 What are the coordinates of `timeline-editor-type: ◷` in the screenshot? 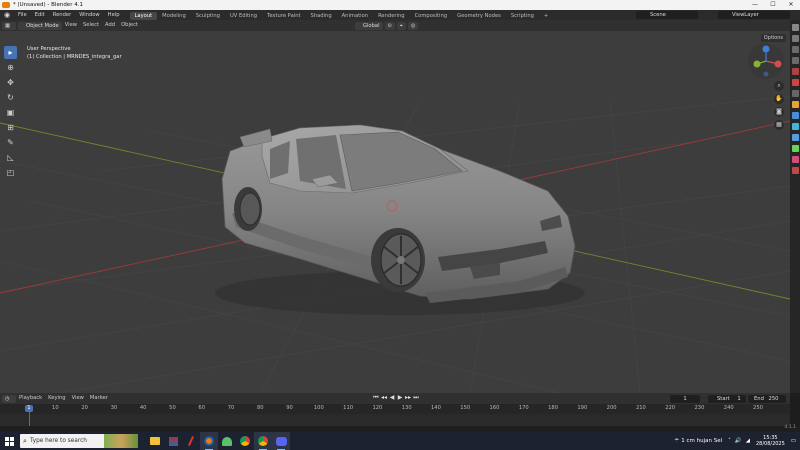 It's located at (9, 398).